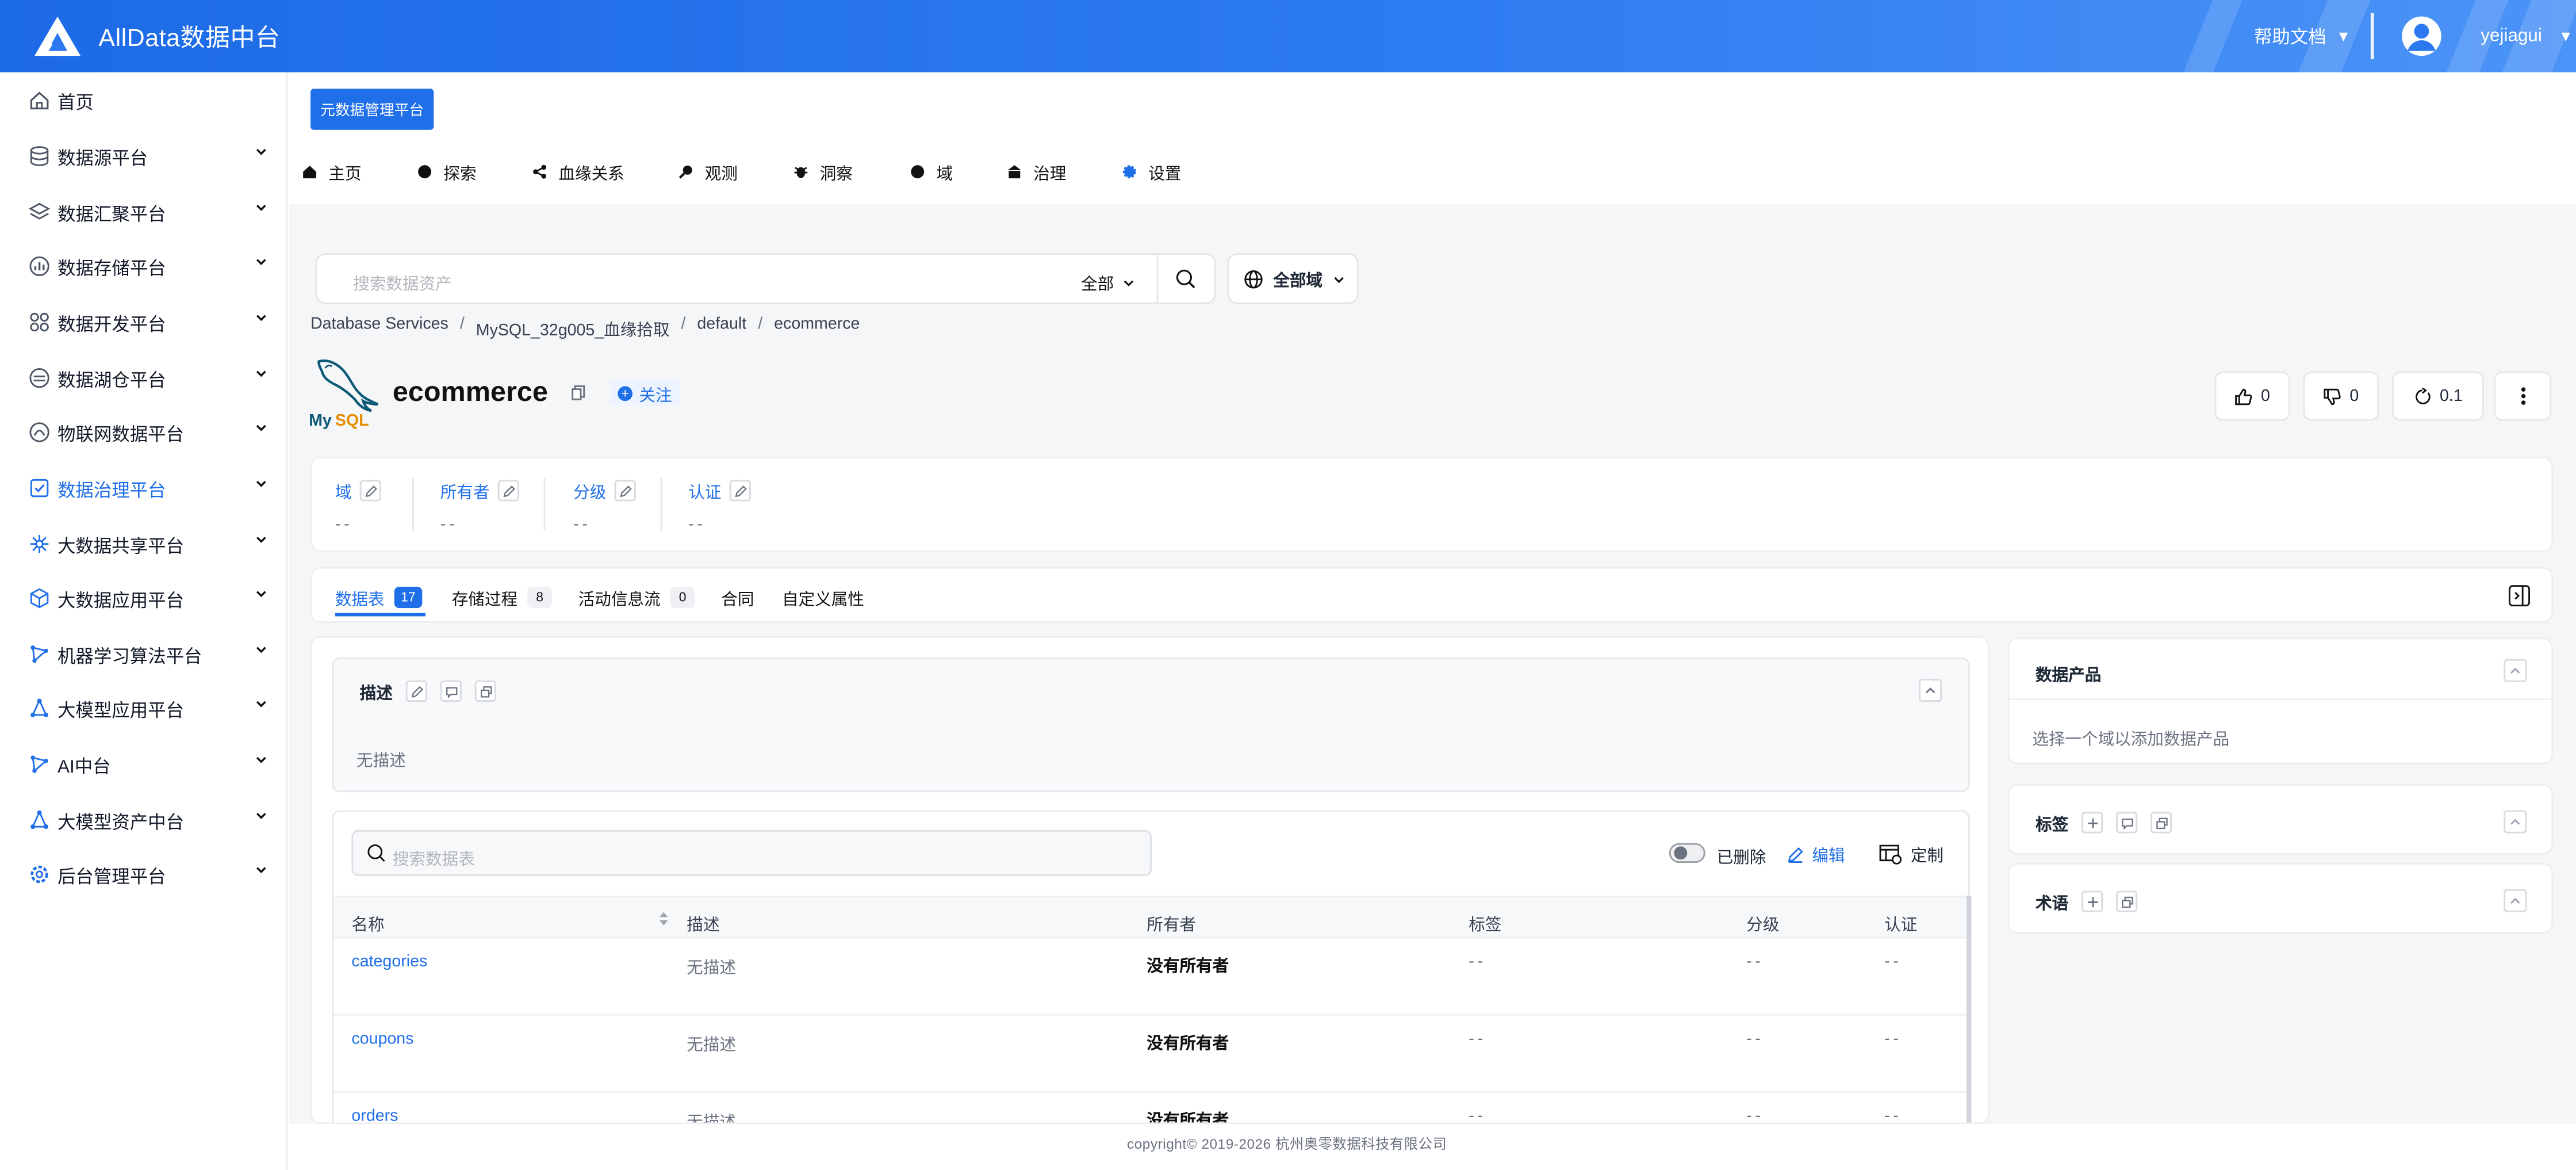 This screenshot has height=1170, width=2576. Describe the element at coordinates (2302, 36) in the screenshot. I see `help-docs-menu: 帮助文档 ▼` at that location.